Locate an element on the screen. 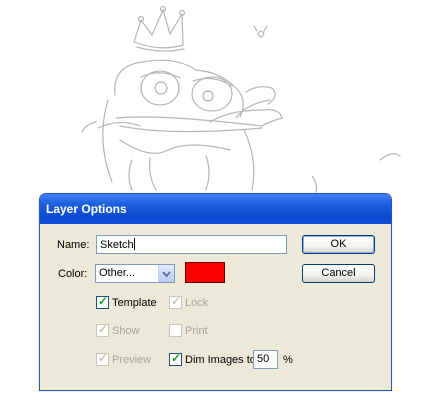  name-label: Name: is located at coordinates (73, 245).